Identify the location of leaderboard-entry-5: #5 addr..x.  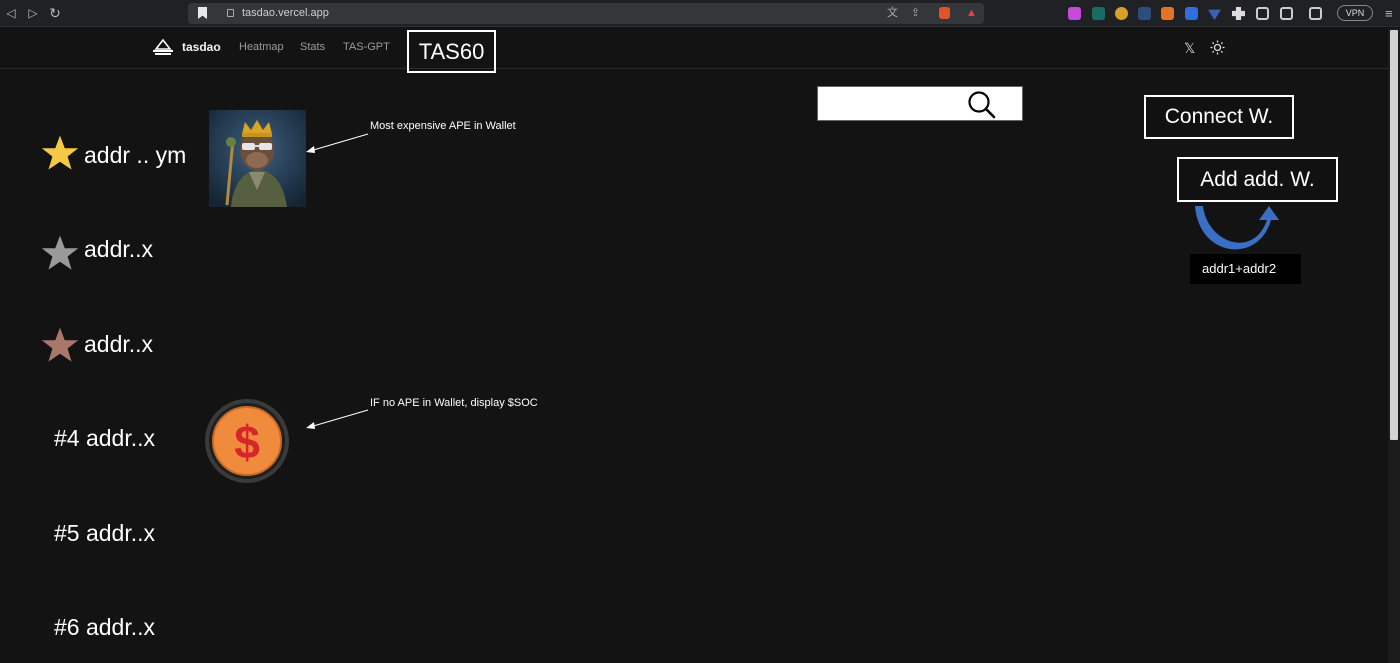
(104, 533).